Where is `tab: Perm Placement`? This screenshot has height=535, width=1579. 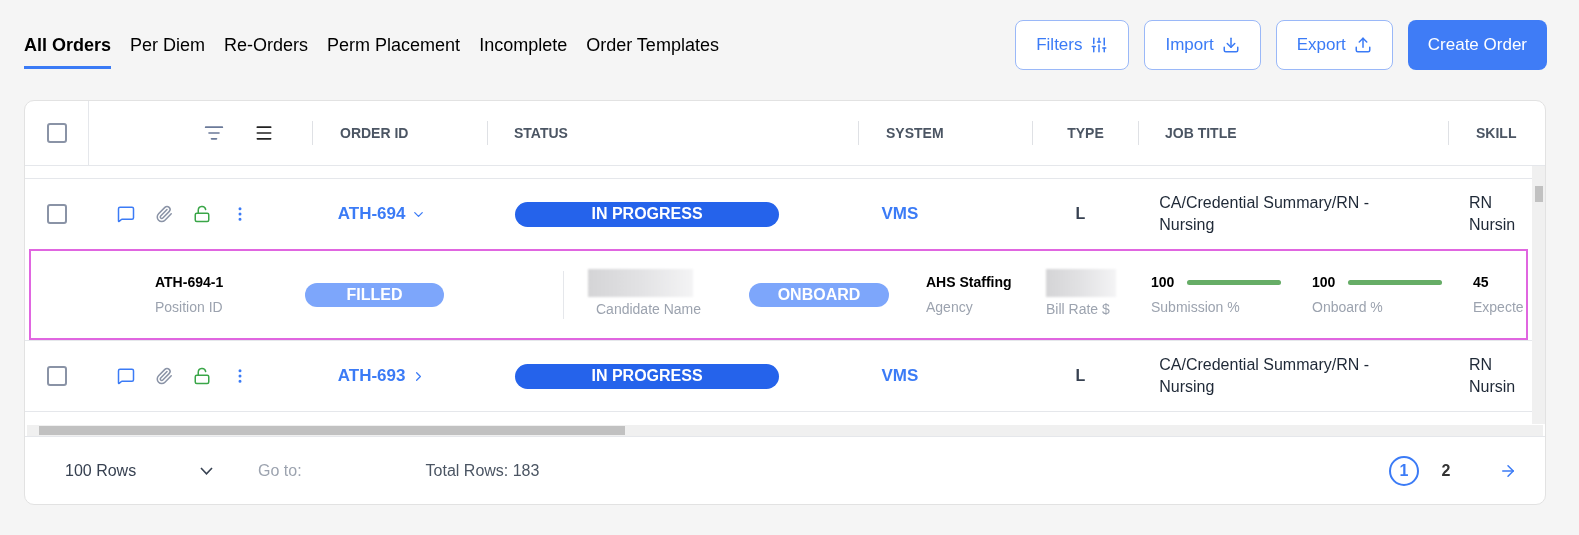
tab: Perm Placement is located at coordinates (394, 50).